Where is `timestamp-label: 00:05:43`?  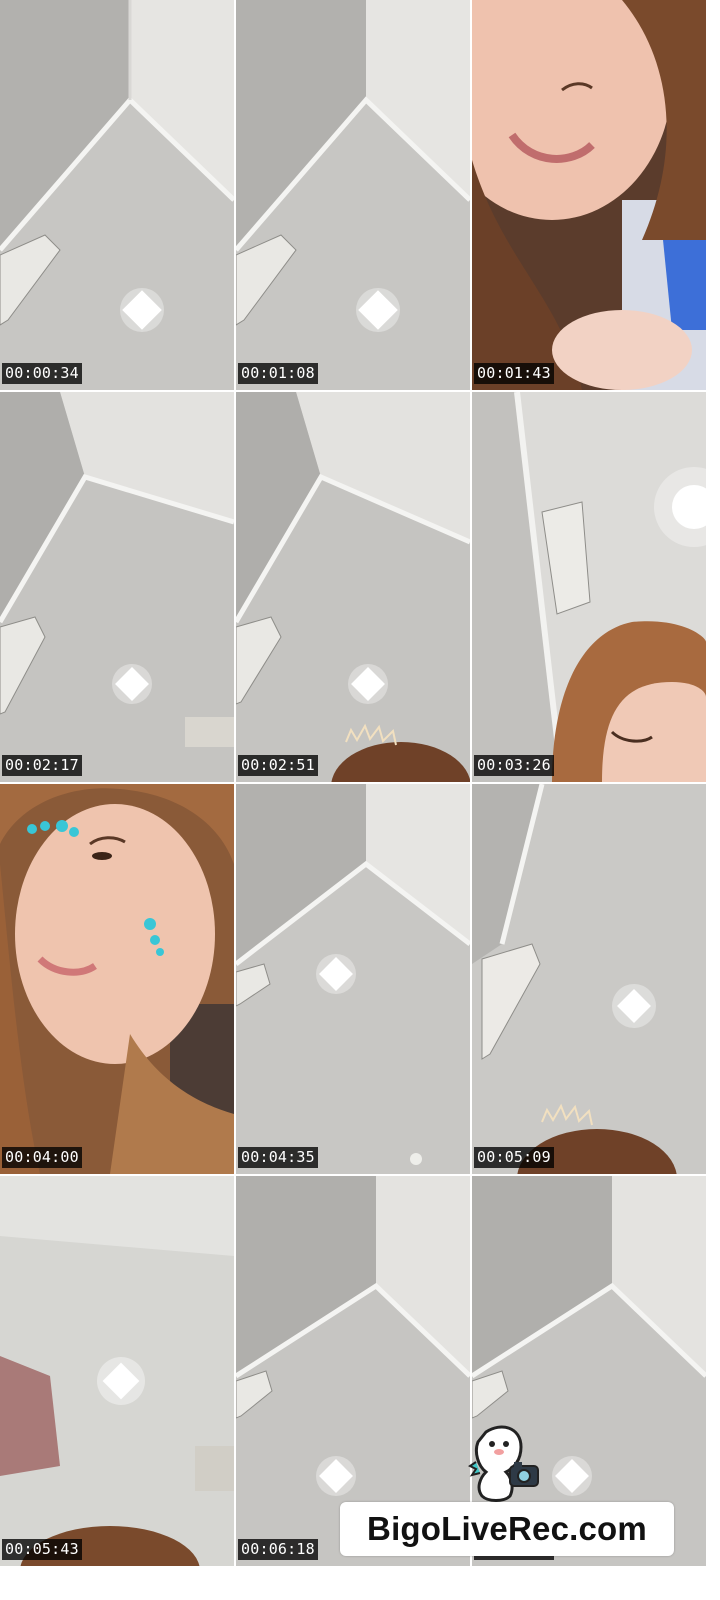 timestamp-label: 00:05:43 is located at coordinates (42, 1549).